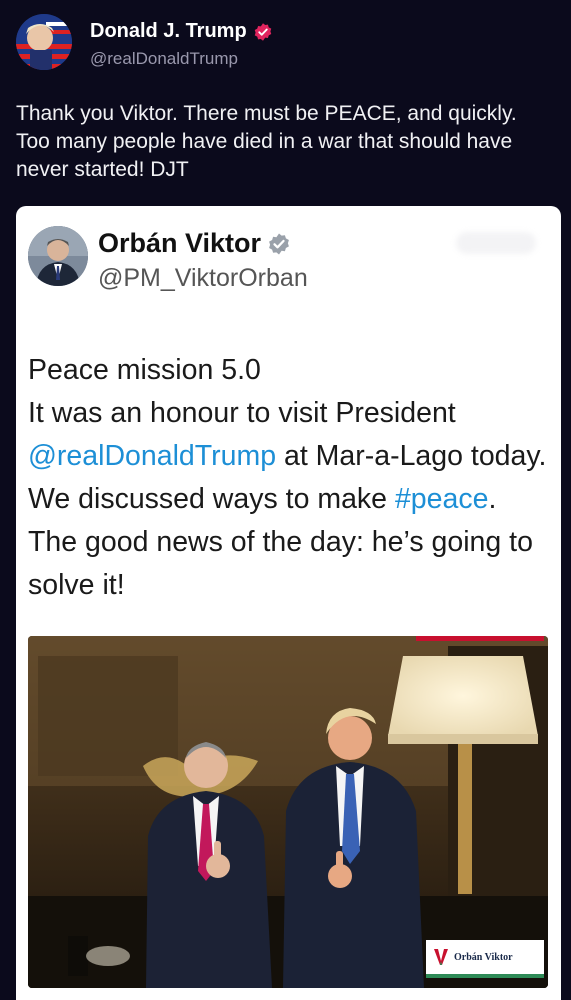  Describe the element at coordinates (164, 59) in the screenshot. I see `author-handle: @realDonaldTrump` at that location.